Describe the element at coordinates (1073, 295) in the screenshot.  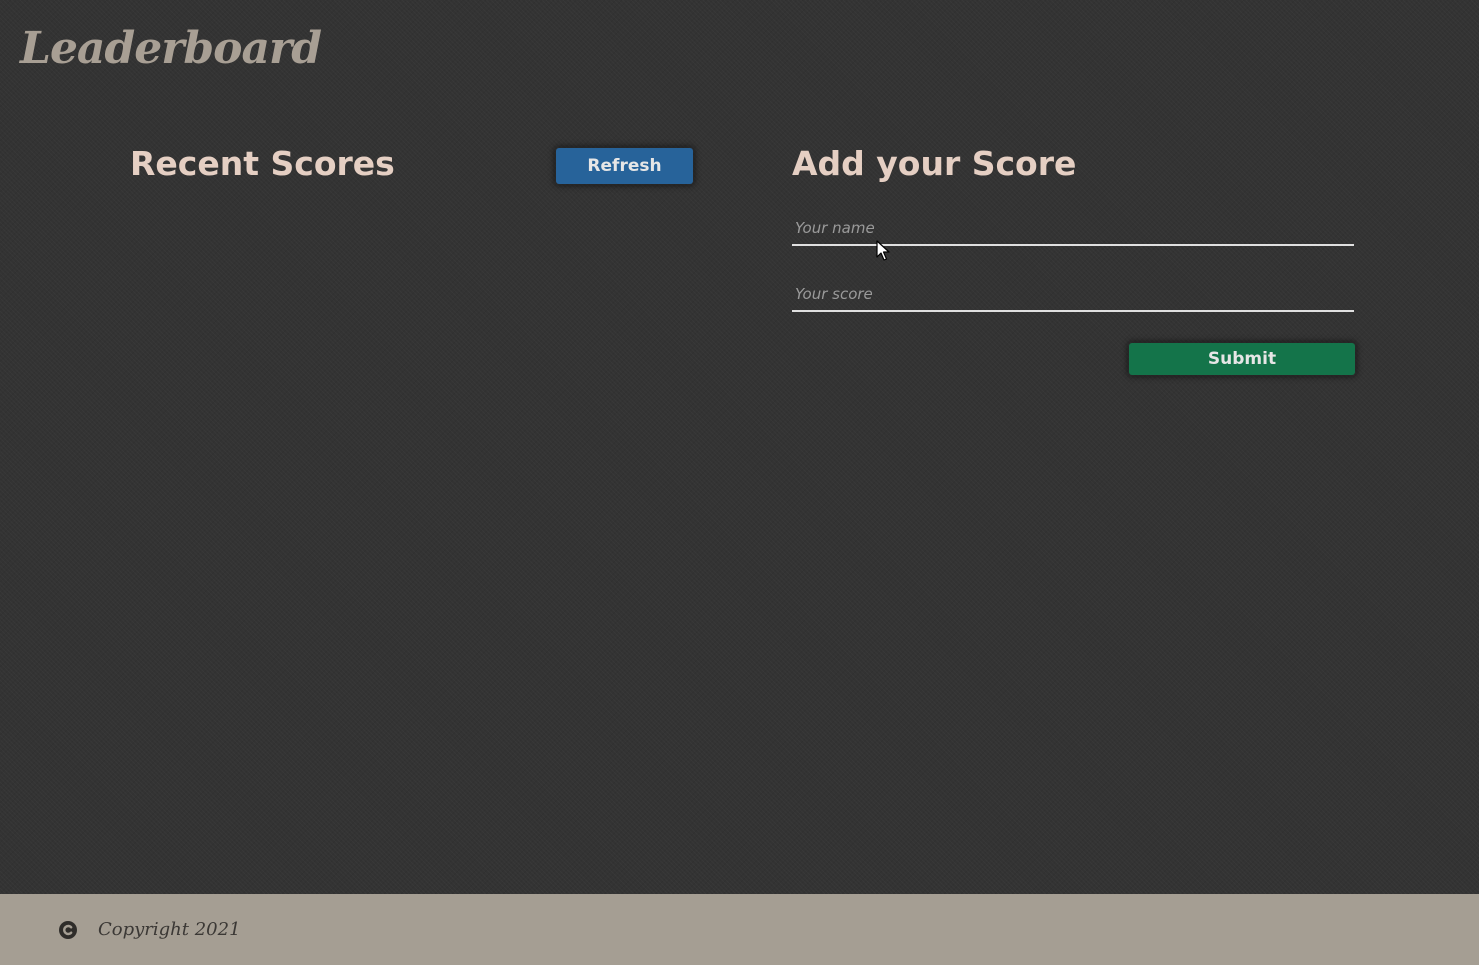
I see `score-input` at that location.